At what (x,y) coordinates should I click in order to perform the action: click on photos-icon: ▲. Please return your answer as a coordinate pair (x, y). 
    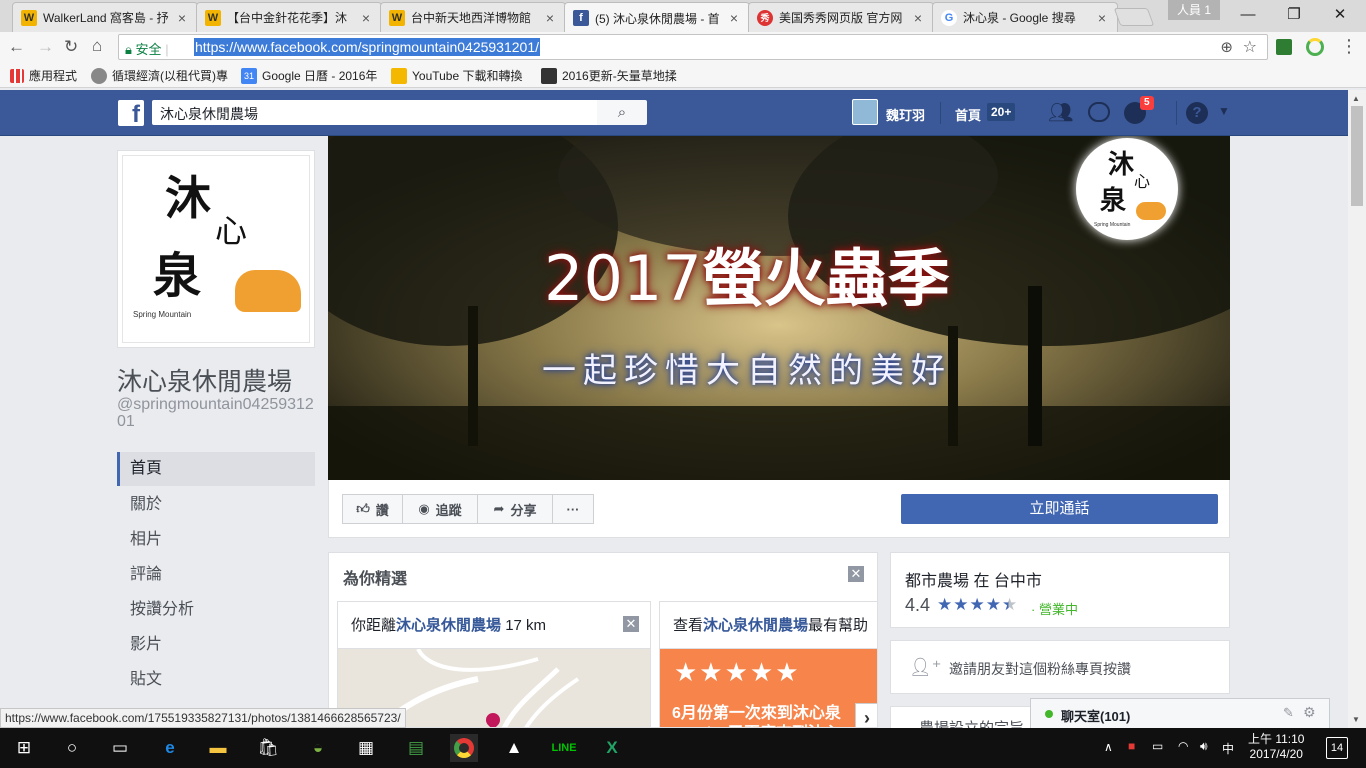
    Looking at the image, I should click on (514, 748).